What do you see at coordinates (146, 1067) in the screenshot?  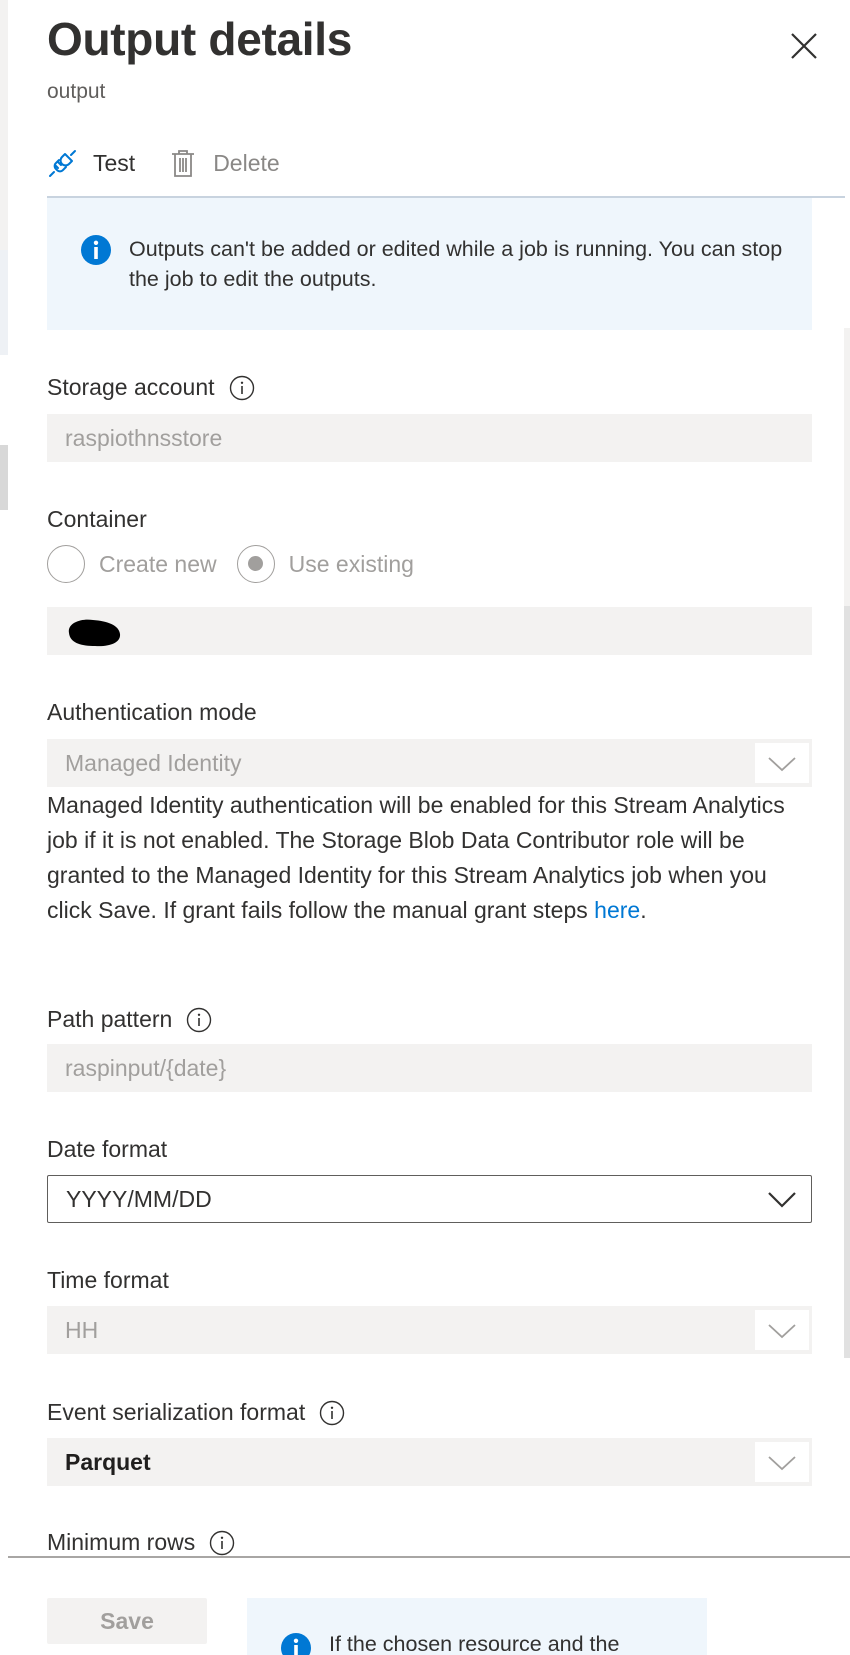 I see `path-pattern-value: raspinput/{date}` at bounding box center [146, 1067].